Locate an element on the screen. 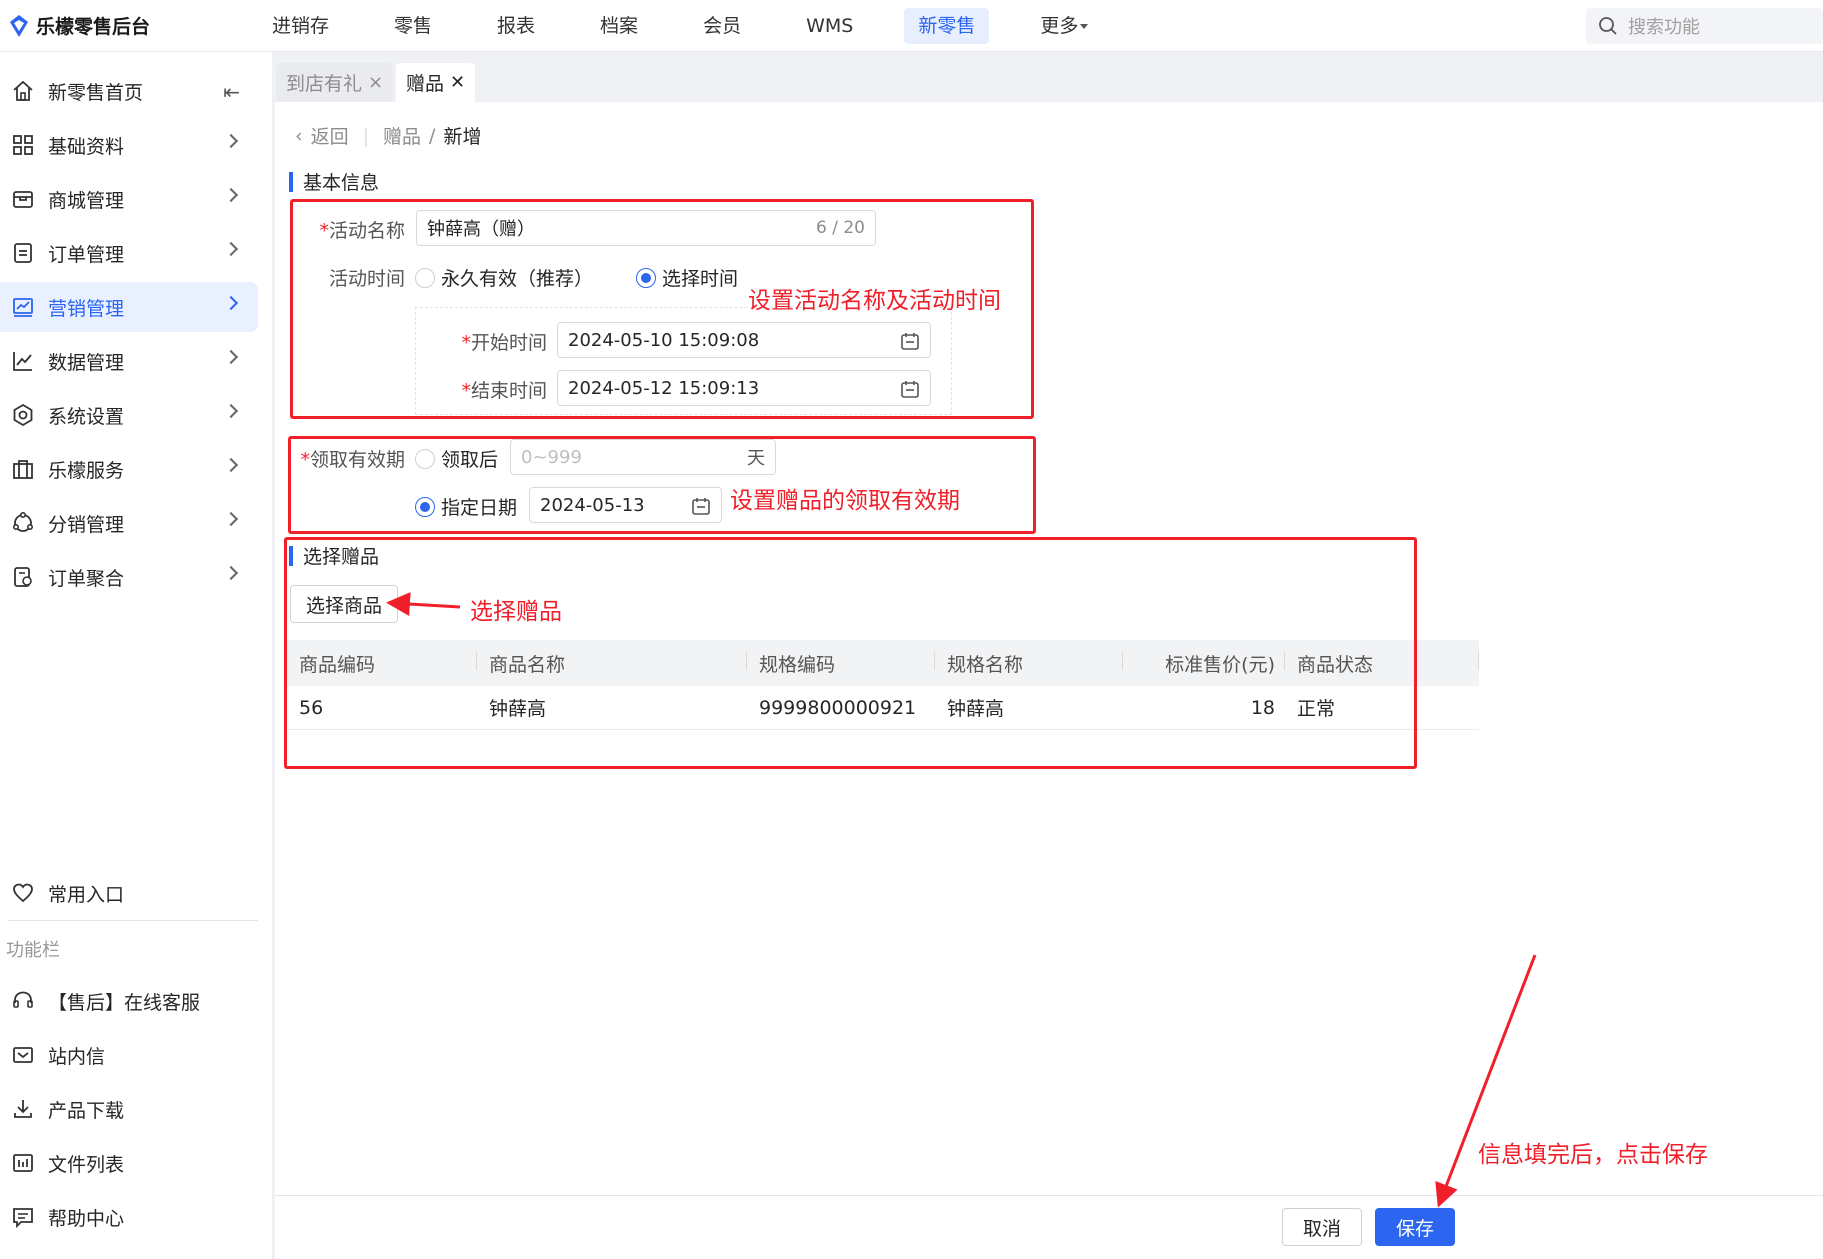 The image size is (1823, 1259). sidebar-item-orders: 订单管理 is located at coordinates (129, 253).